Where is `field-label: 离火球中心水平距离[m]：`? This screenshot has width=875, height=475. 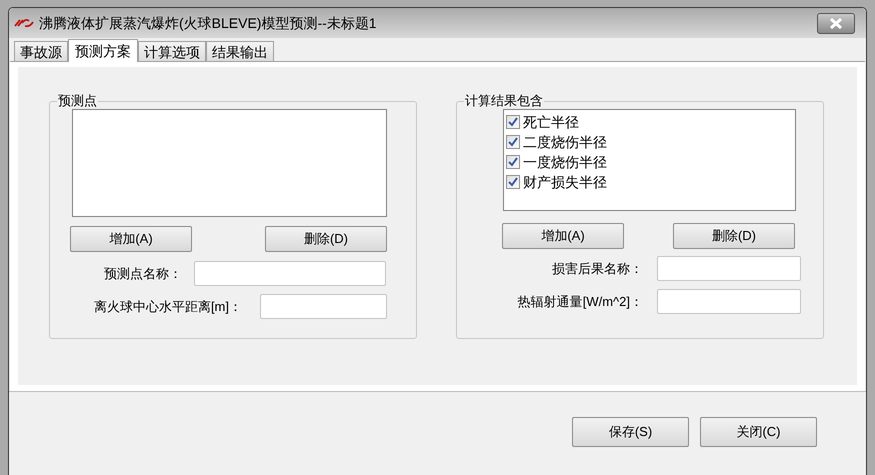 field-label: 离火球中心水平距离[m]： is located at coordinates (167, 307).